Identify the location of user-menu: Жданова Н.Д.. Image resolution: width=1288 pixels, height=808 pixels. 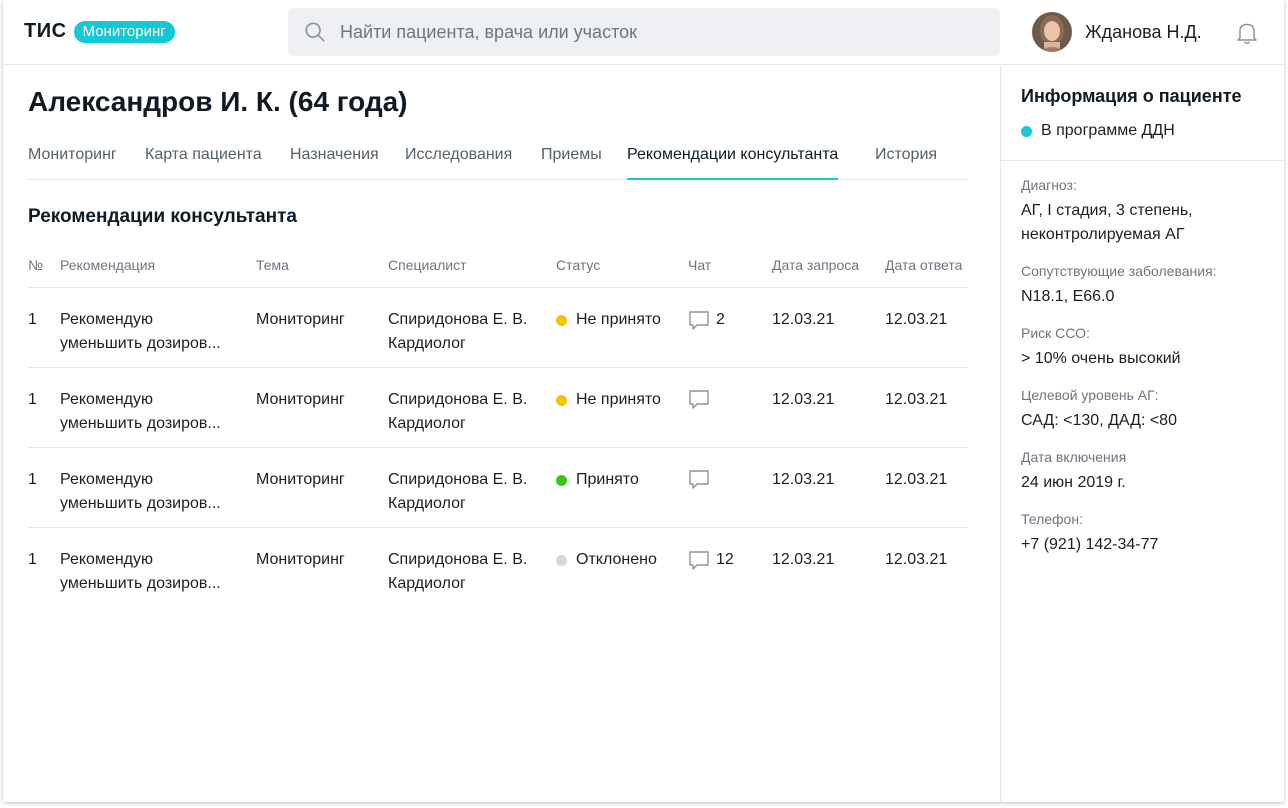
(1117, 32).